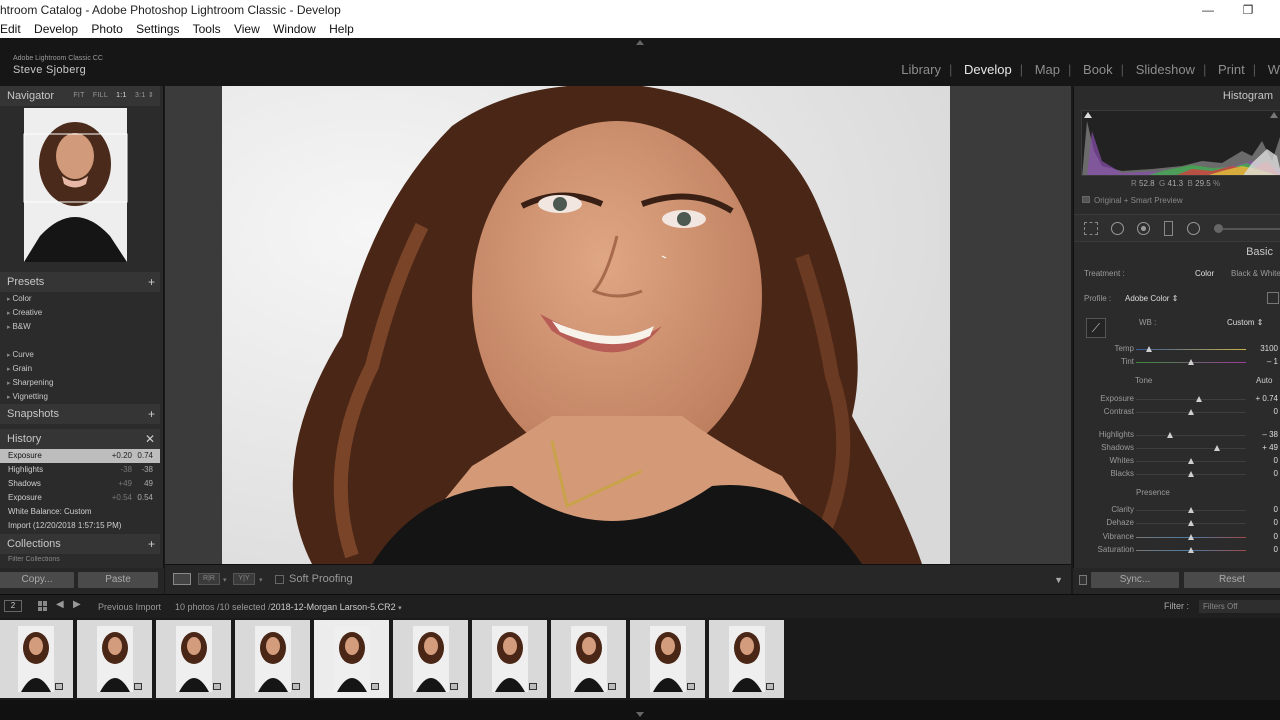  What do you see at coordinates (1151, 298) in the screenshot?
I see `profile-dropdown: Adobe Color ⇕` at bounding box center [1151, 298].